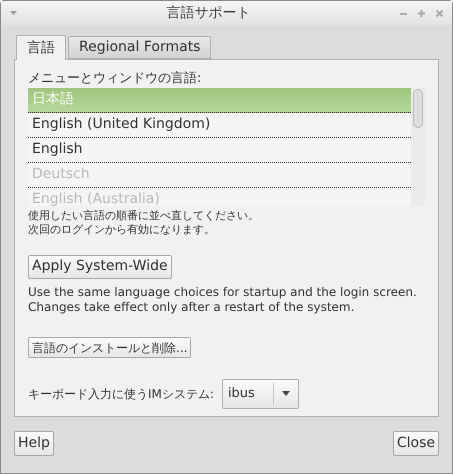 The height and width of the screenshot is (474, 453). I want to click on tab: 言語, so click(41, 47).